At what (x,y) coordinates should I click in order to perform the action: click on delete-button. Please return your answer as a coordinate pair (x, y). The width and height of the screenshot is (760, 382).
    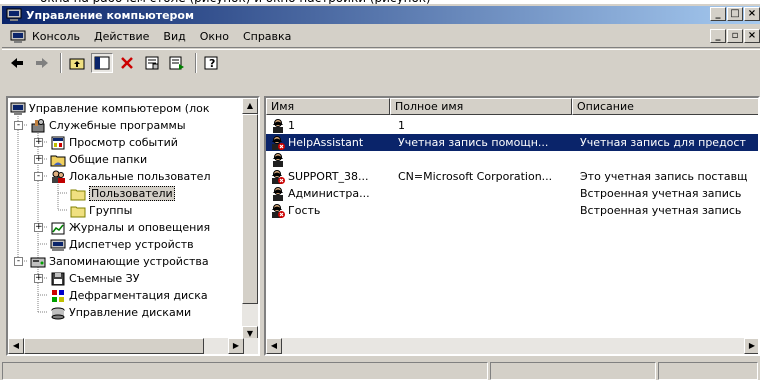
    Looking at the image, I should click on (127, 63).